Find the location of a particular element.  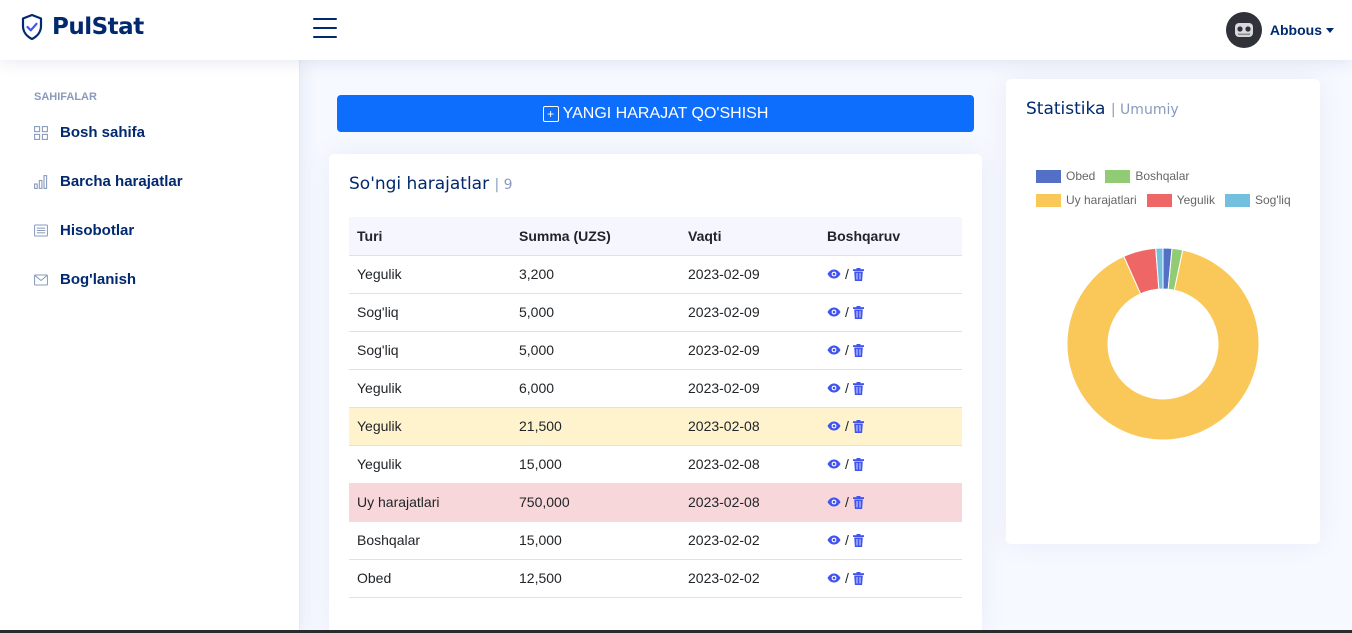

sidebar-item-boglanish: Bog'lanish is located at coordinates (85, 279).